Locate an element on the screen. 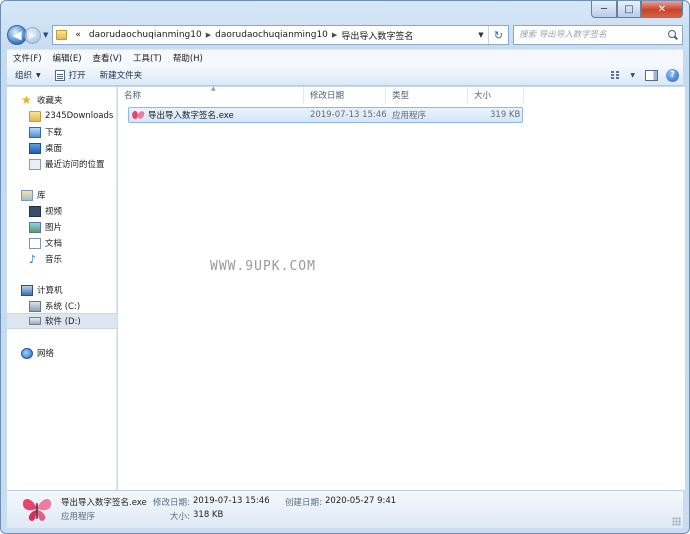  details-size-label: 大小: is located at coordinates (180, 517).